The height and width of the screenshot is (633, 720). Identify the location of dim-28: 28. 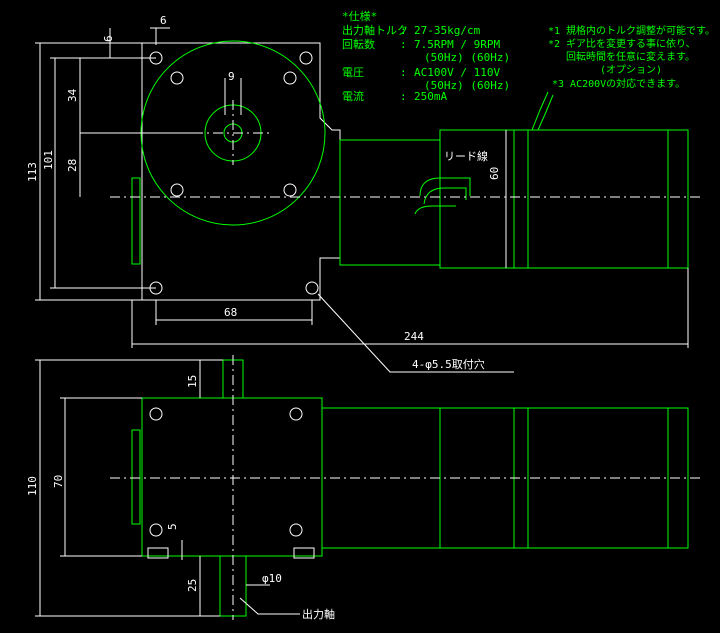
(72, 165).